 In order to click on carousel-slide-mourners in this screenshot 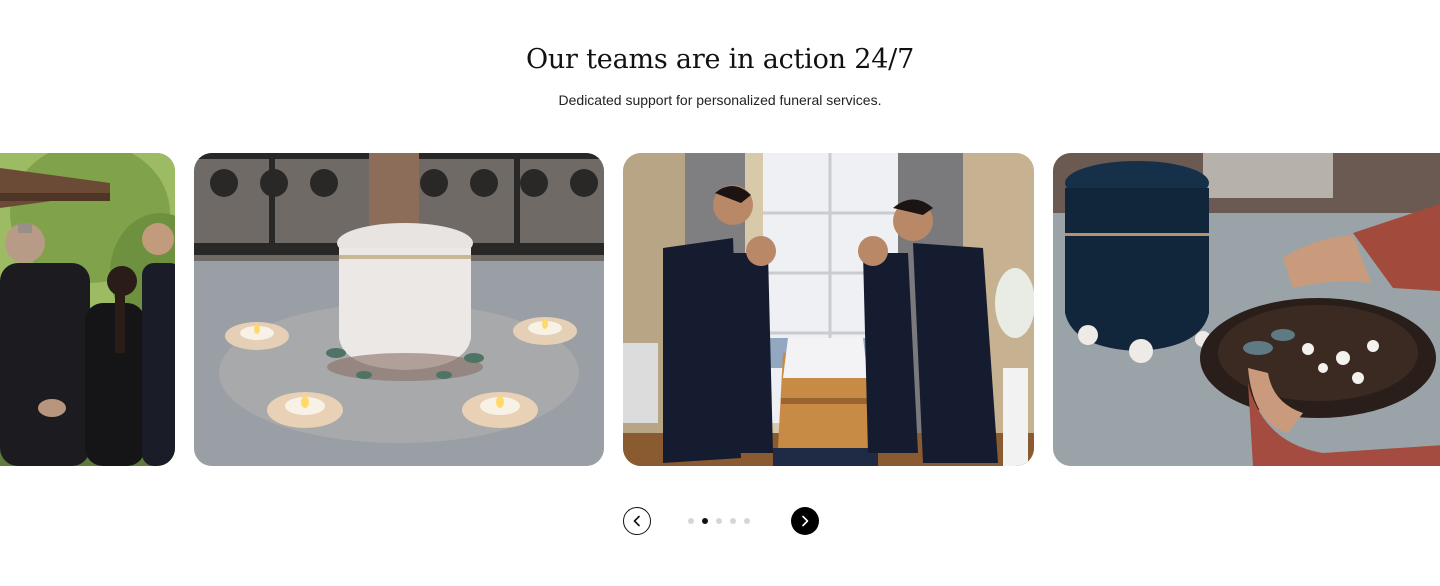, I will do `click(87, 309)`.